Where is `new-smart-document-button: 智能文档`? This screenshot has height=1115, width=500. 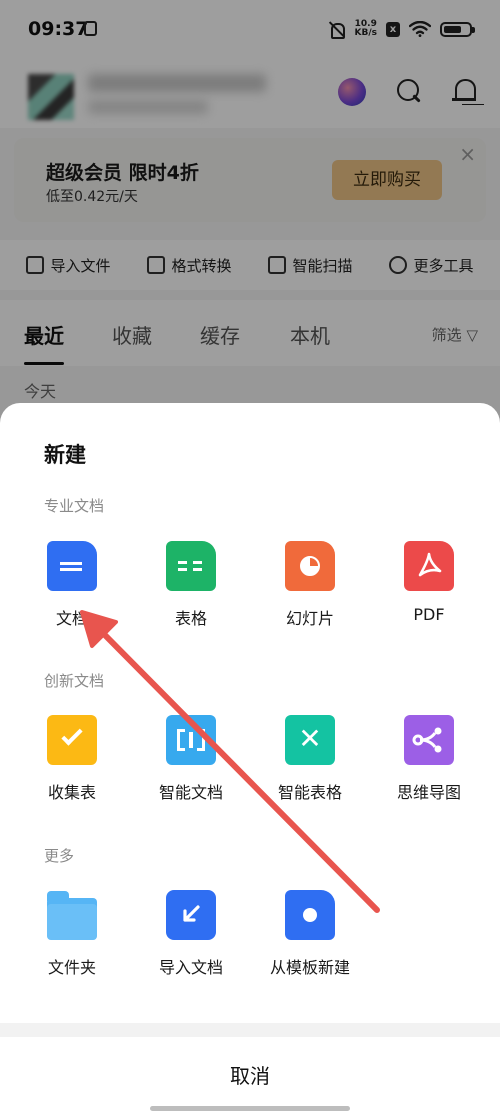
new-smart-document-button: 智能文档 is located at coordinates (191, 759).